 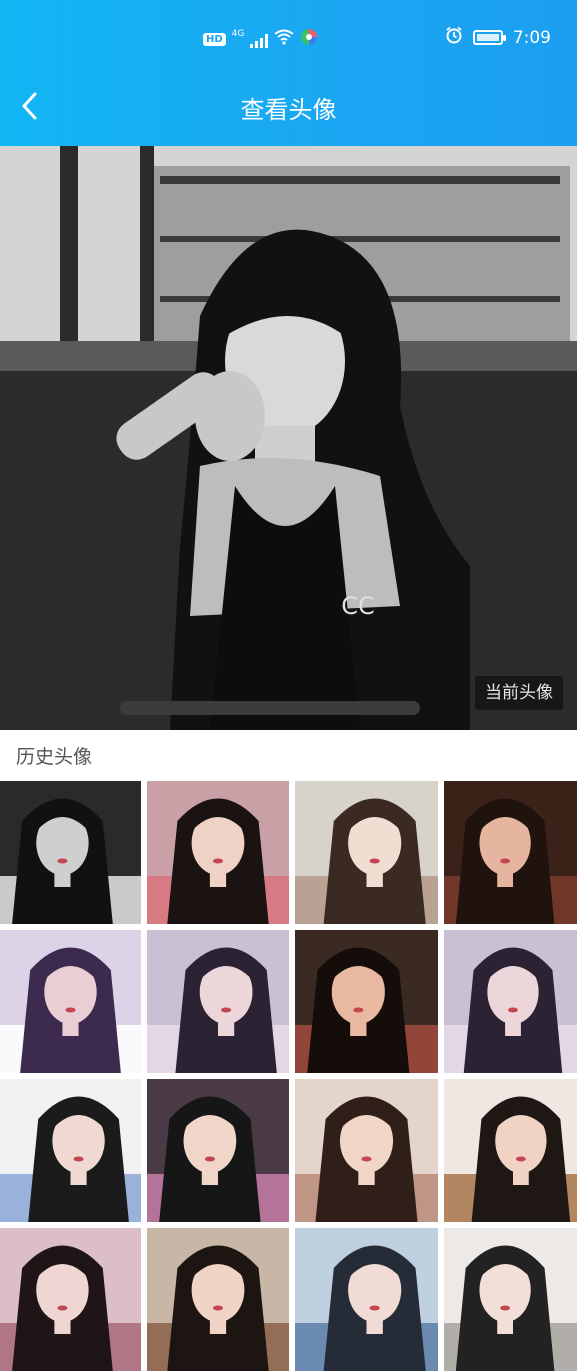 What do you see at coordinates (214, 39) in the screenshot?
I see `hd-badge: HD` at bounding box center [214, 39].